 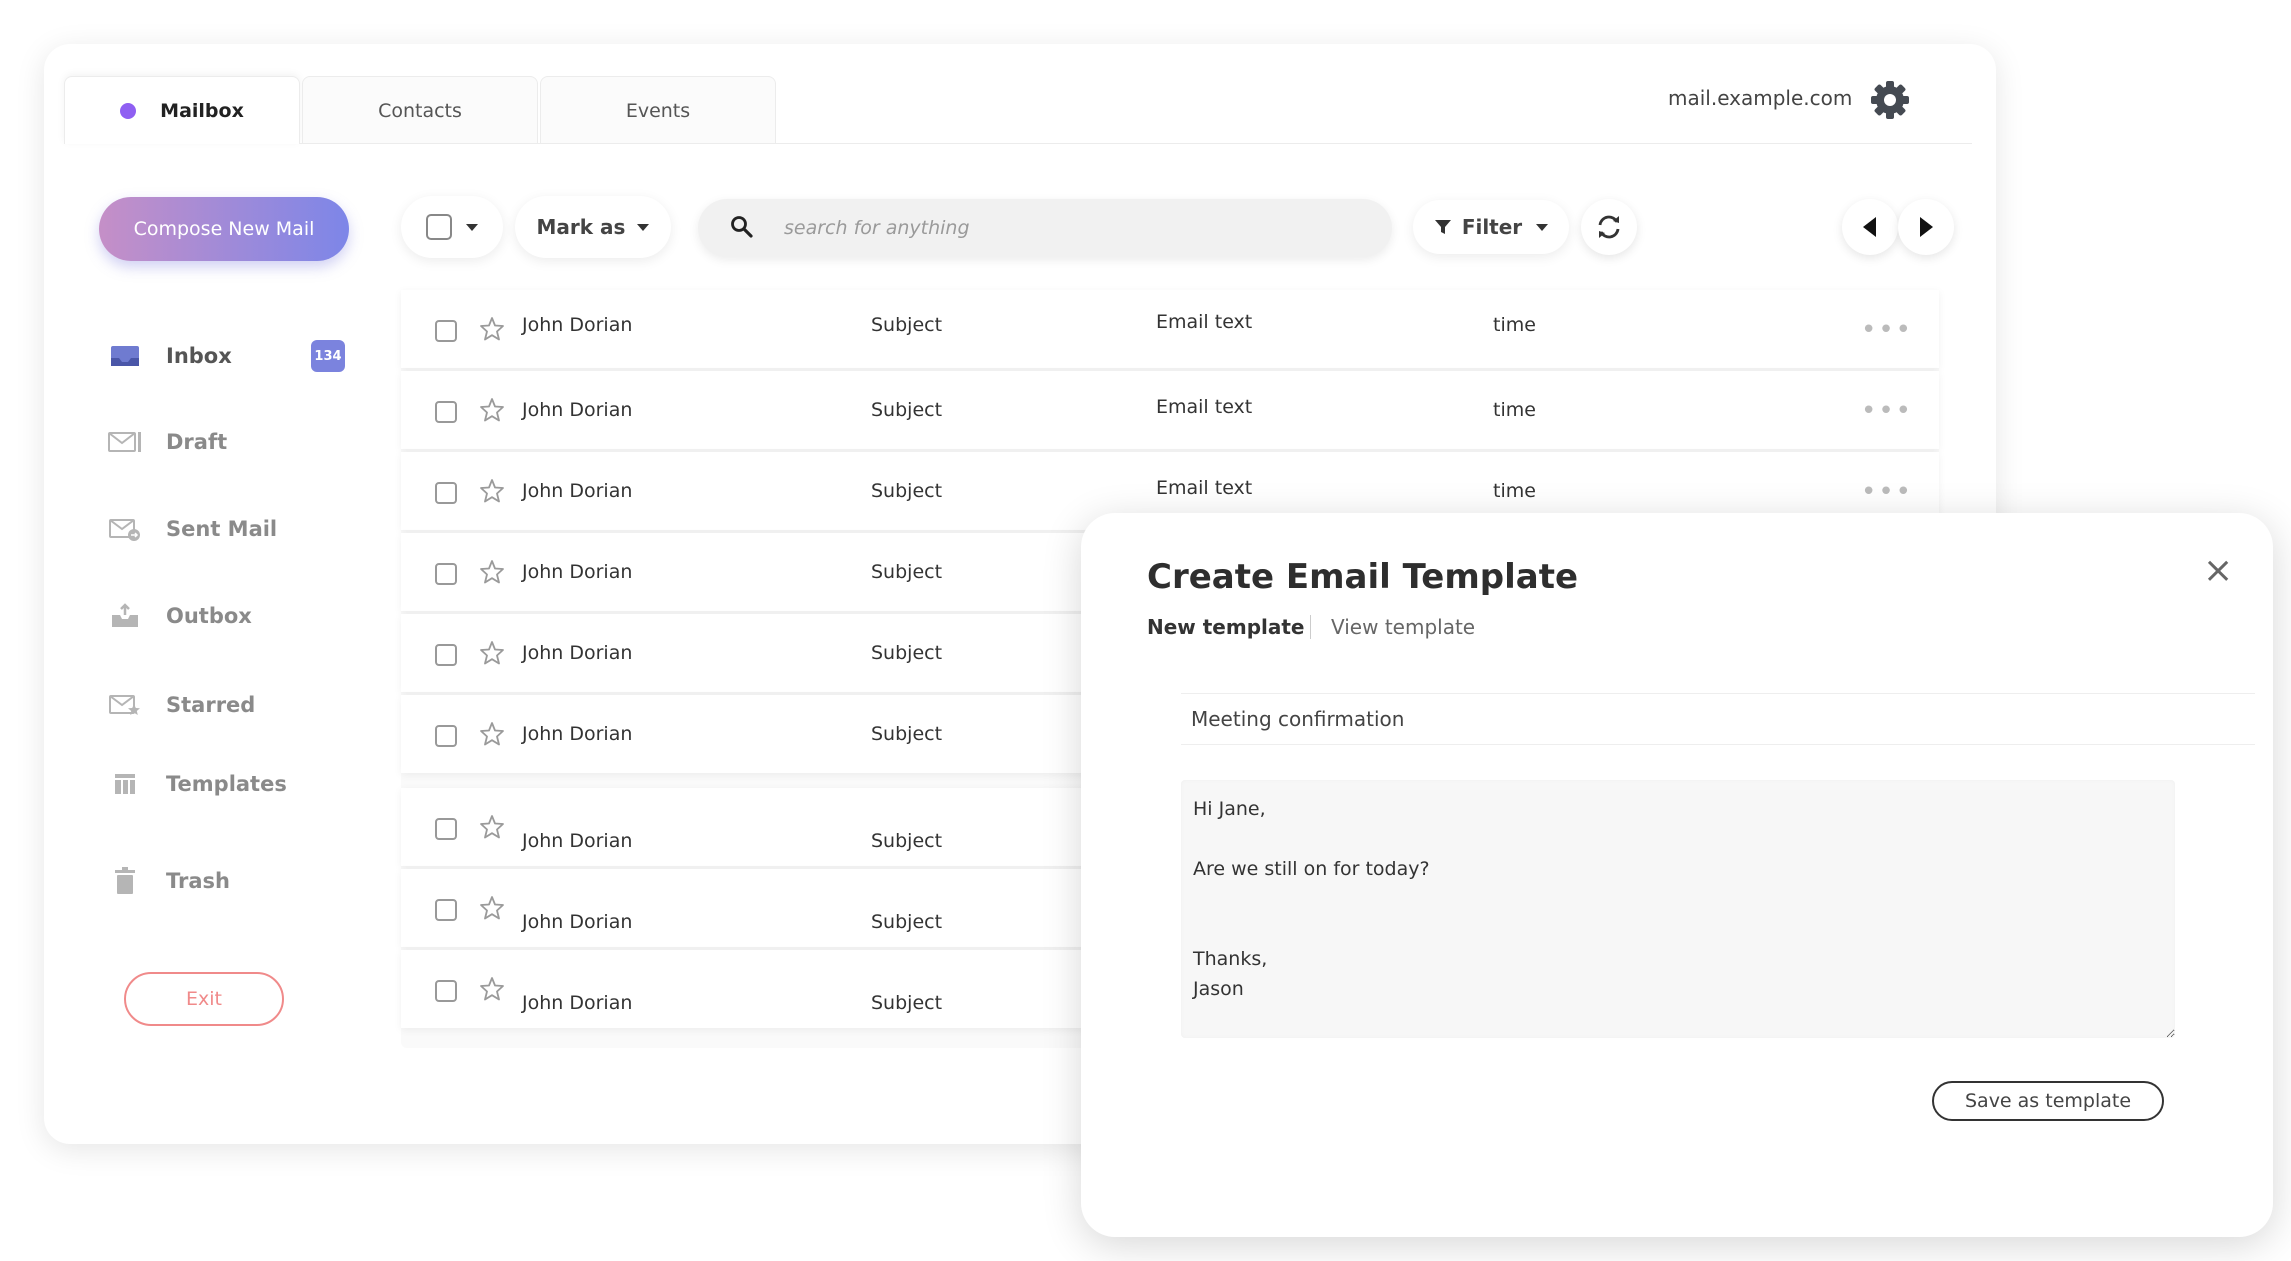 What do you see at coordinates (125, 442) in the screenshot?
I see `draft-icon` at bounding box center [125, 442].